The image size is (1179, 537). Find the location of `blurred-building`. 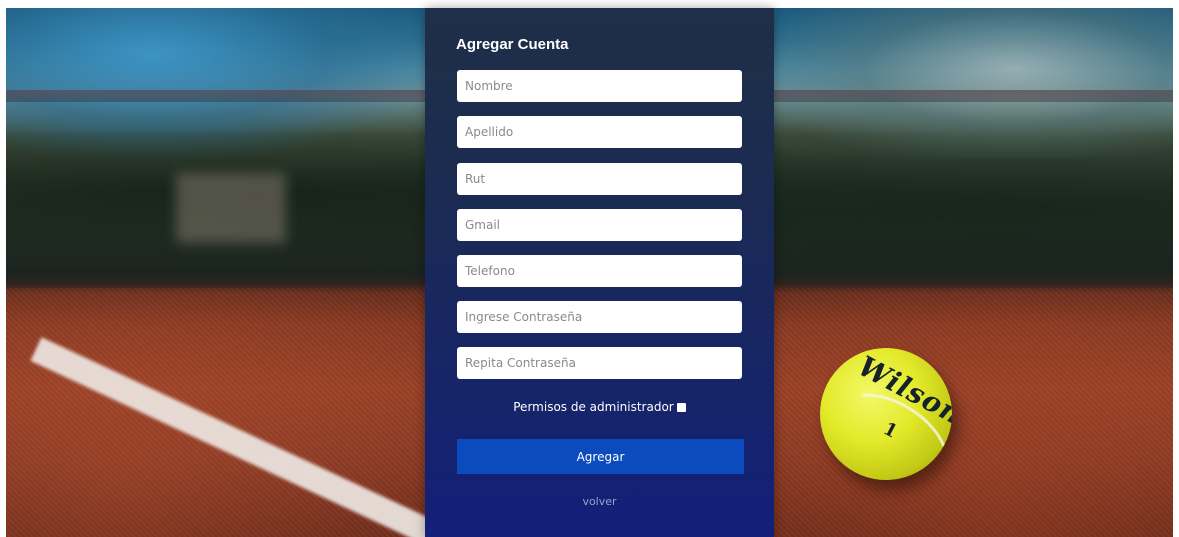

blurred-building is located at coordinates (231, 208).